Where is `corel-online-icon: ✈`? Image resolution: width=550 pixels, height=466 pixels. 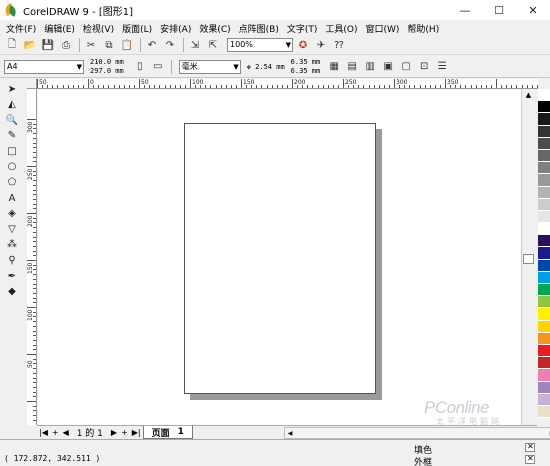 corel-online-icon: ✈ is located at coordinates (321, 45).